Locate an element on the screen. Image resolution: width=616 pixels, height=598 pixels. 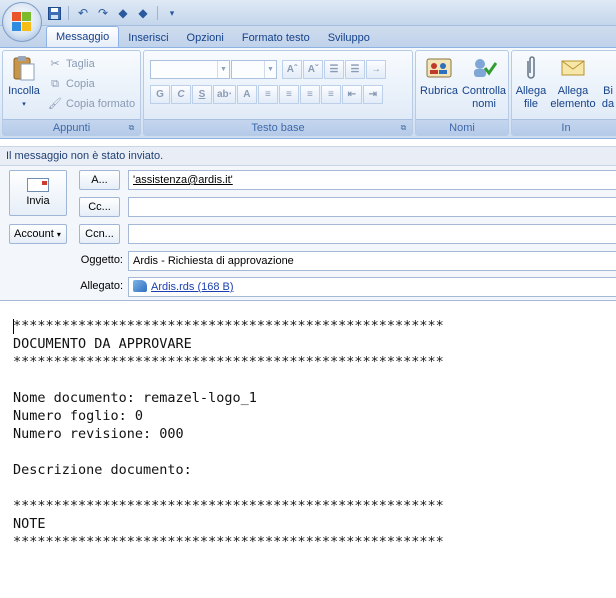
to-field: 'assistenza@ardis.it' is located at coordinates (372, 180).